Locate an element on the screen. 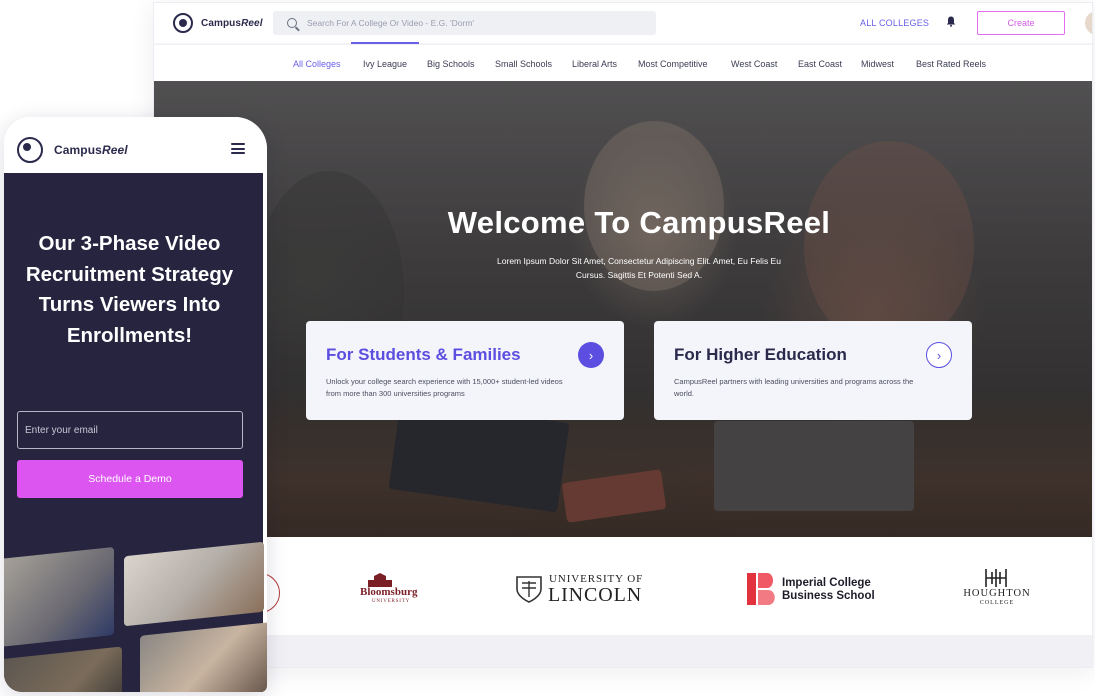 The image size is (1095, 696). hero-title: Welcome To CampusReel is located at coordinates (639, 222).